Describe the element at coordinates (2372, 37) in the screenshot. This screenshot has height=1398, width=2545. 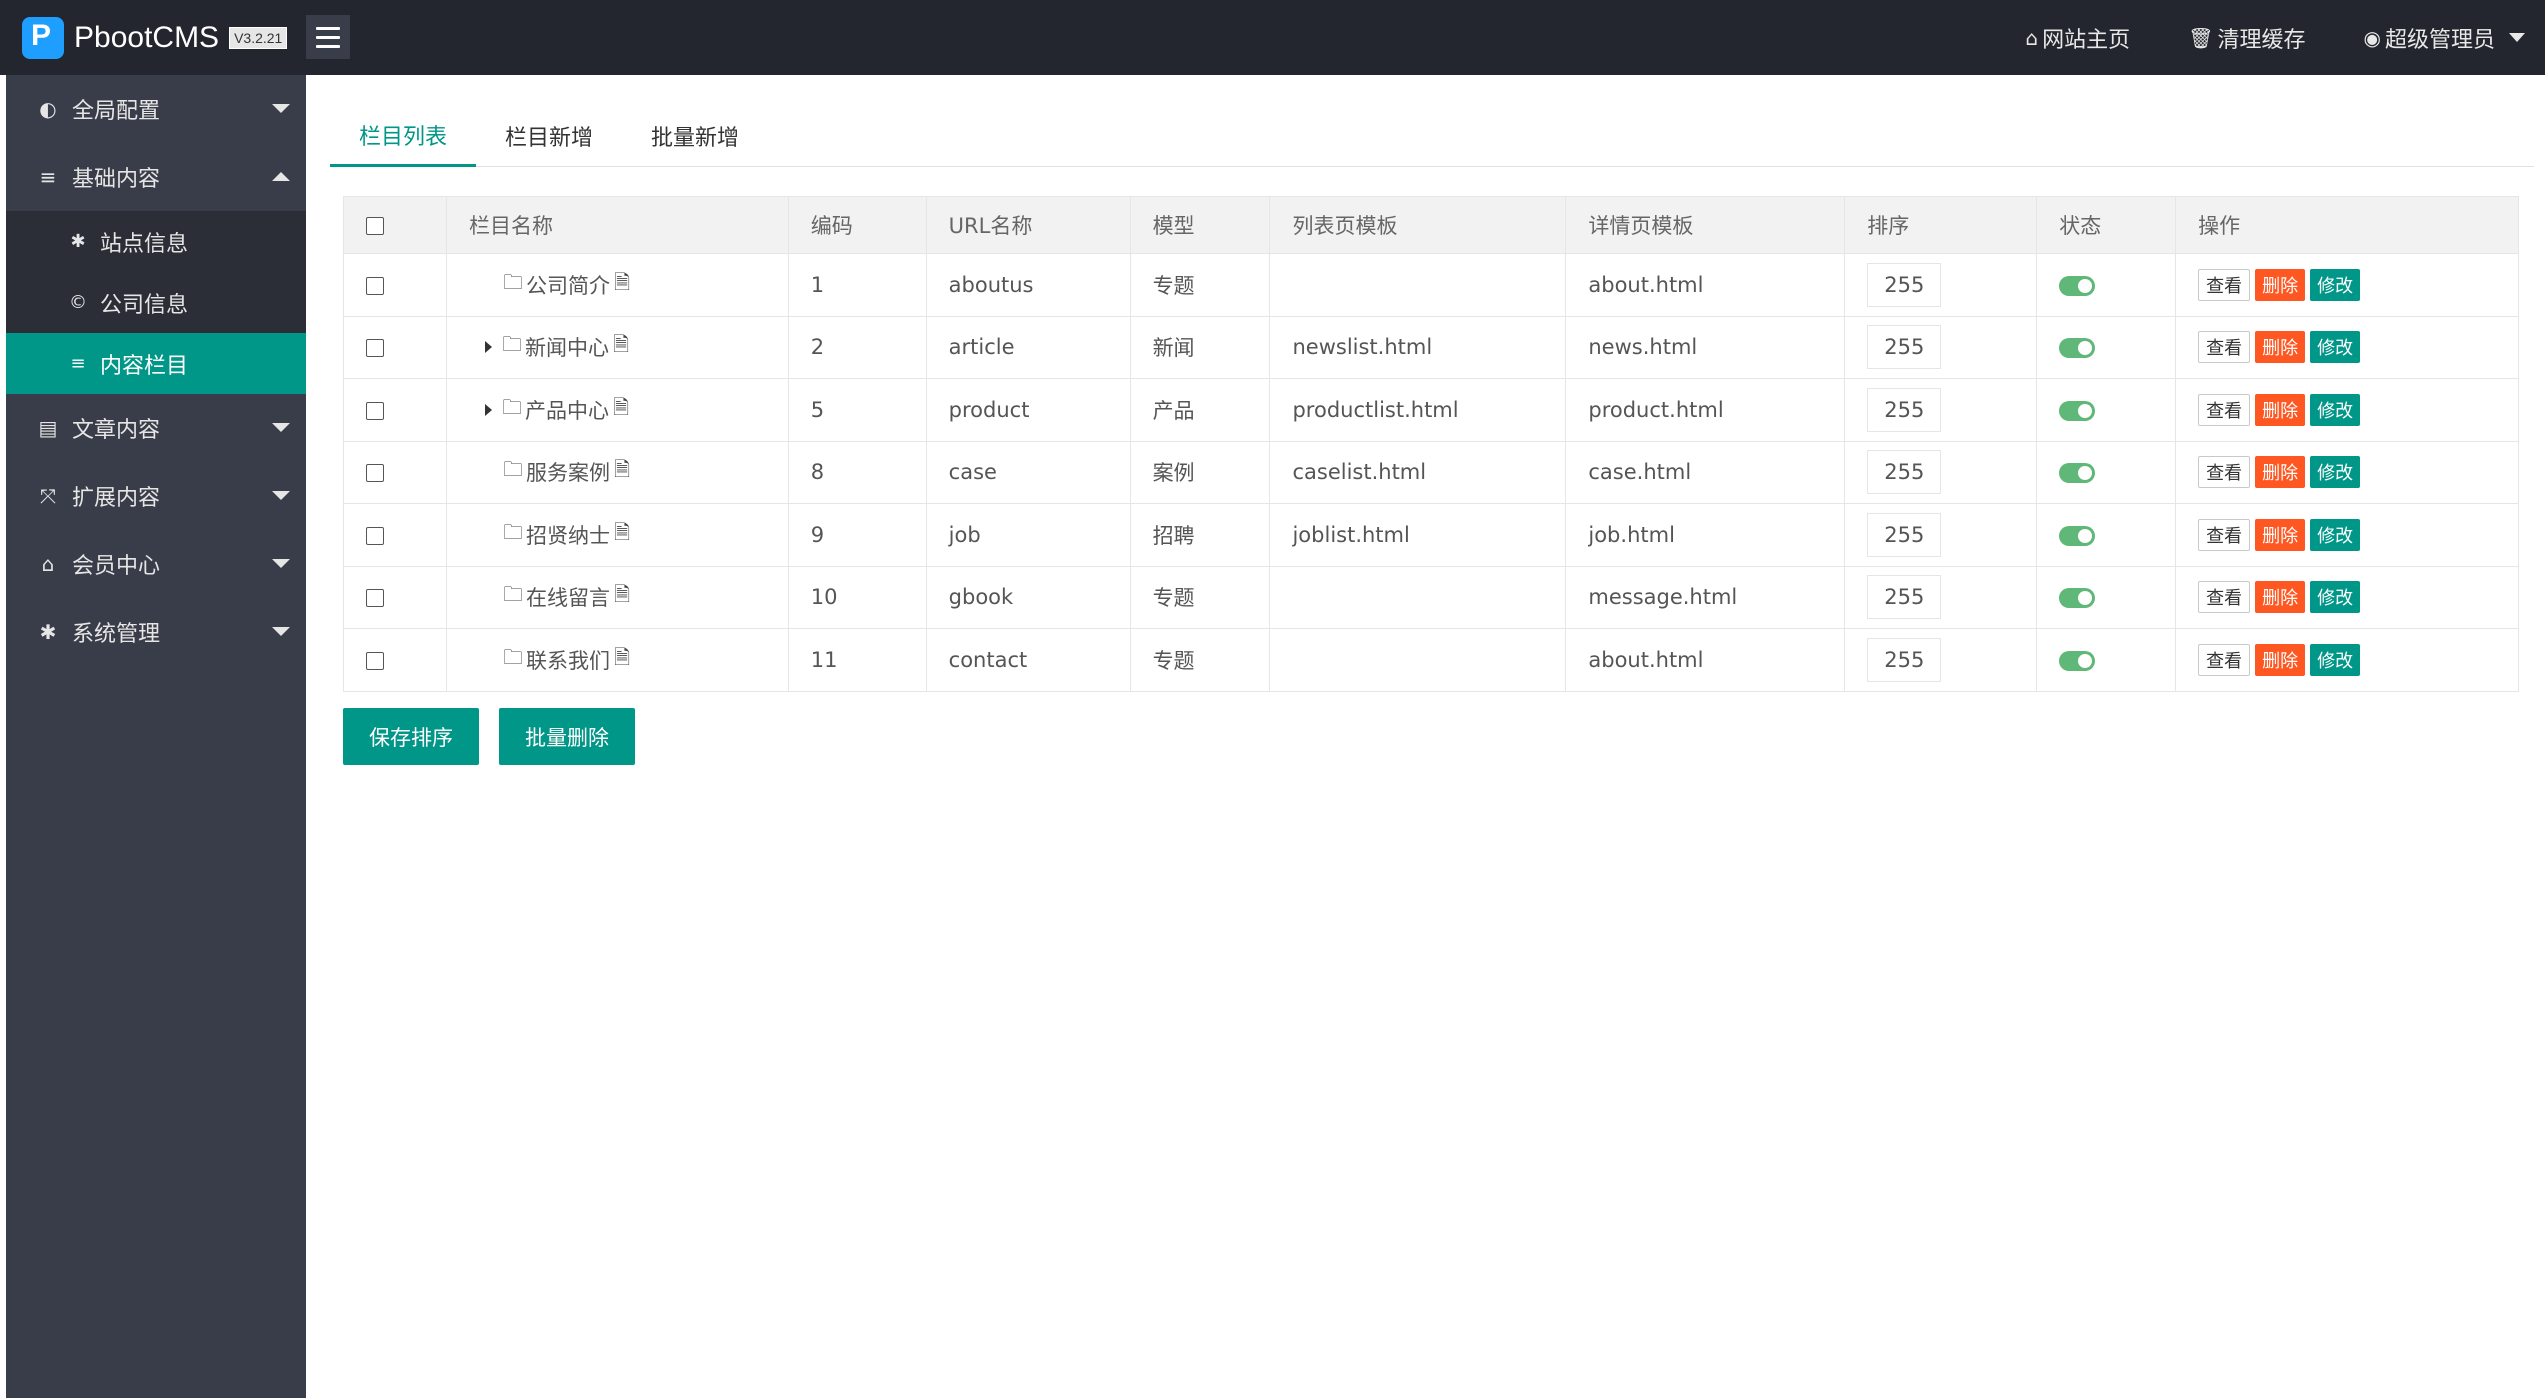
I see `user-icon: ◉` at that location.